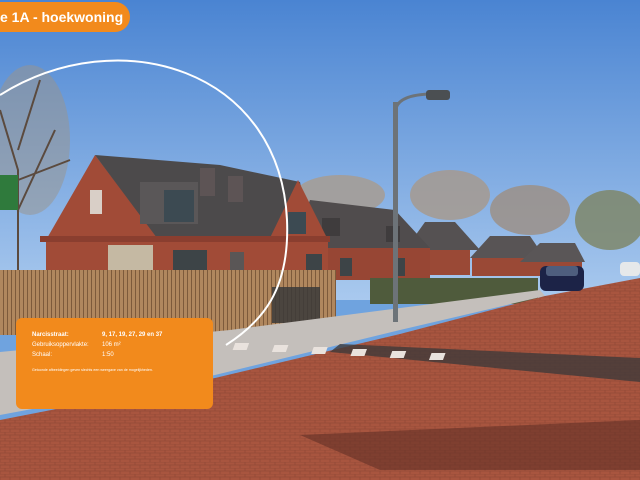 This screenshot has width=640, height=480. What do you see at coordinates (60, 345) in the screenshot?
I see `info-label: Gebruiksoppervlakte:` at bounding box center [60, 345].